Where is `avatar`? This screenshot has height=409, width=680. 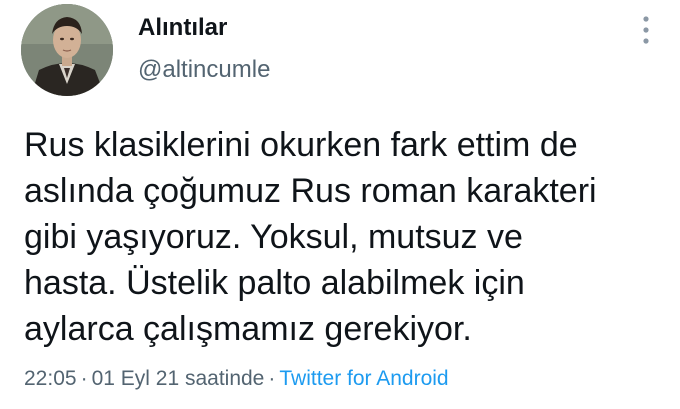 avatar is located at coordinates (67, 50).